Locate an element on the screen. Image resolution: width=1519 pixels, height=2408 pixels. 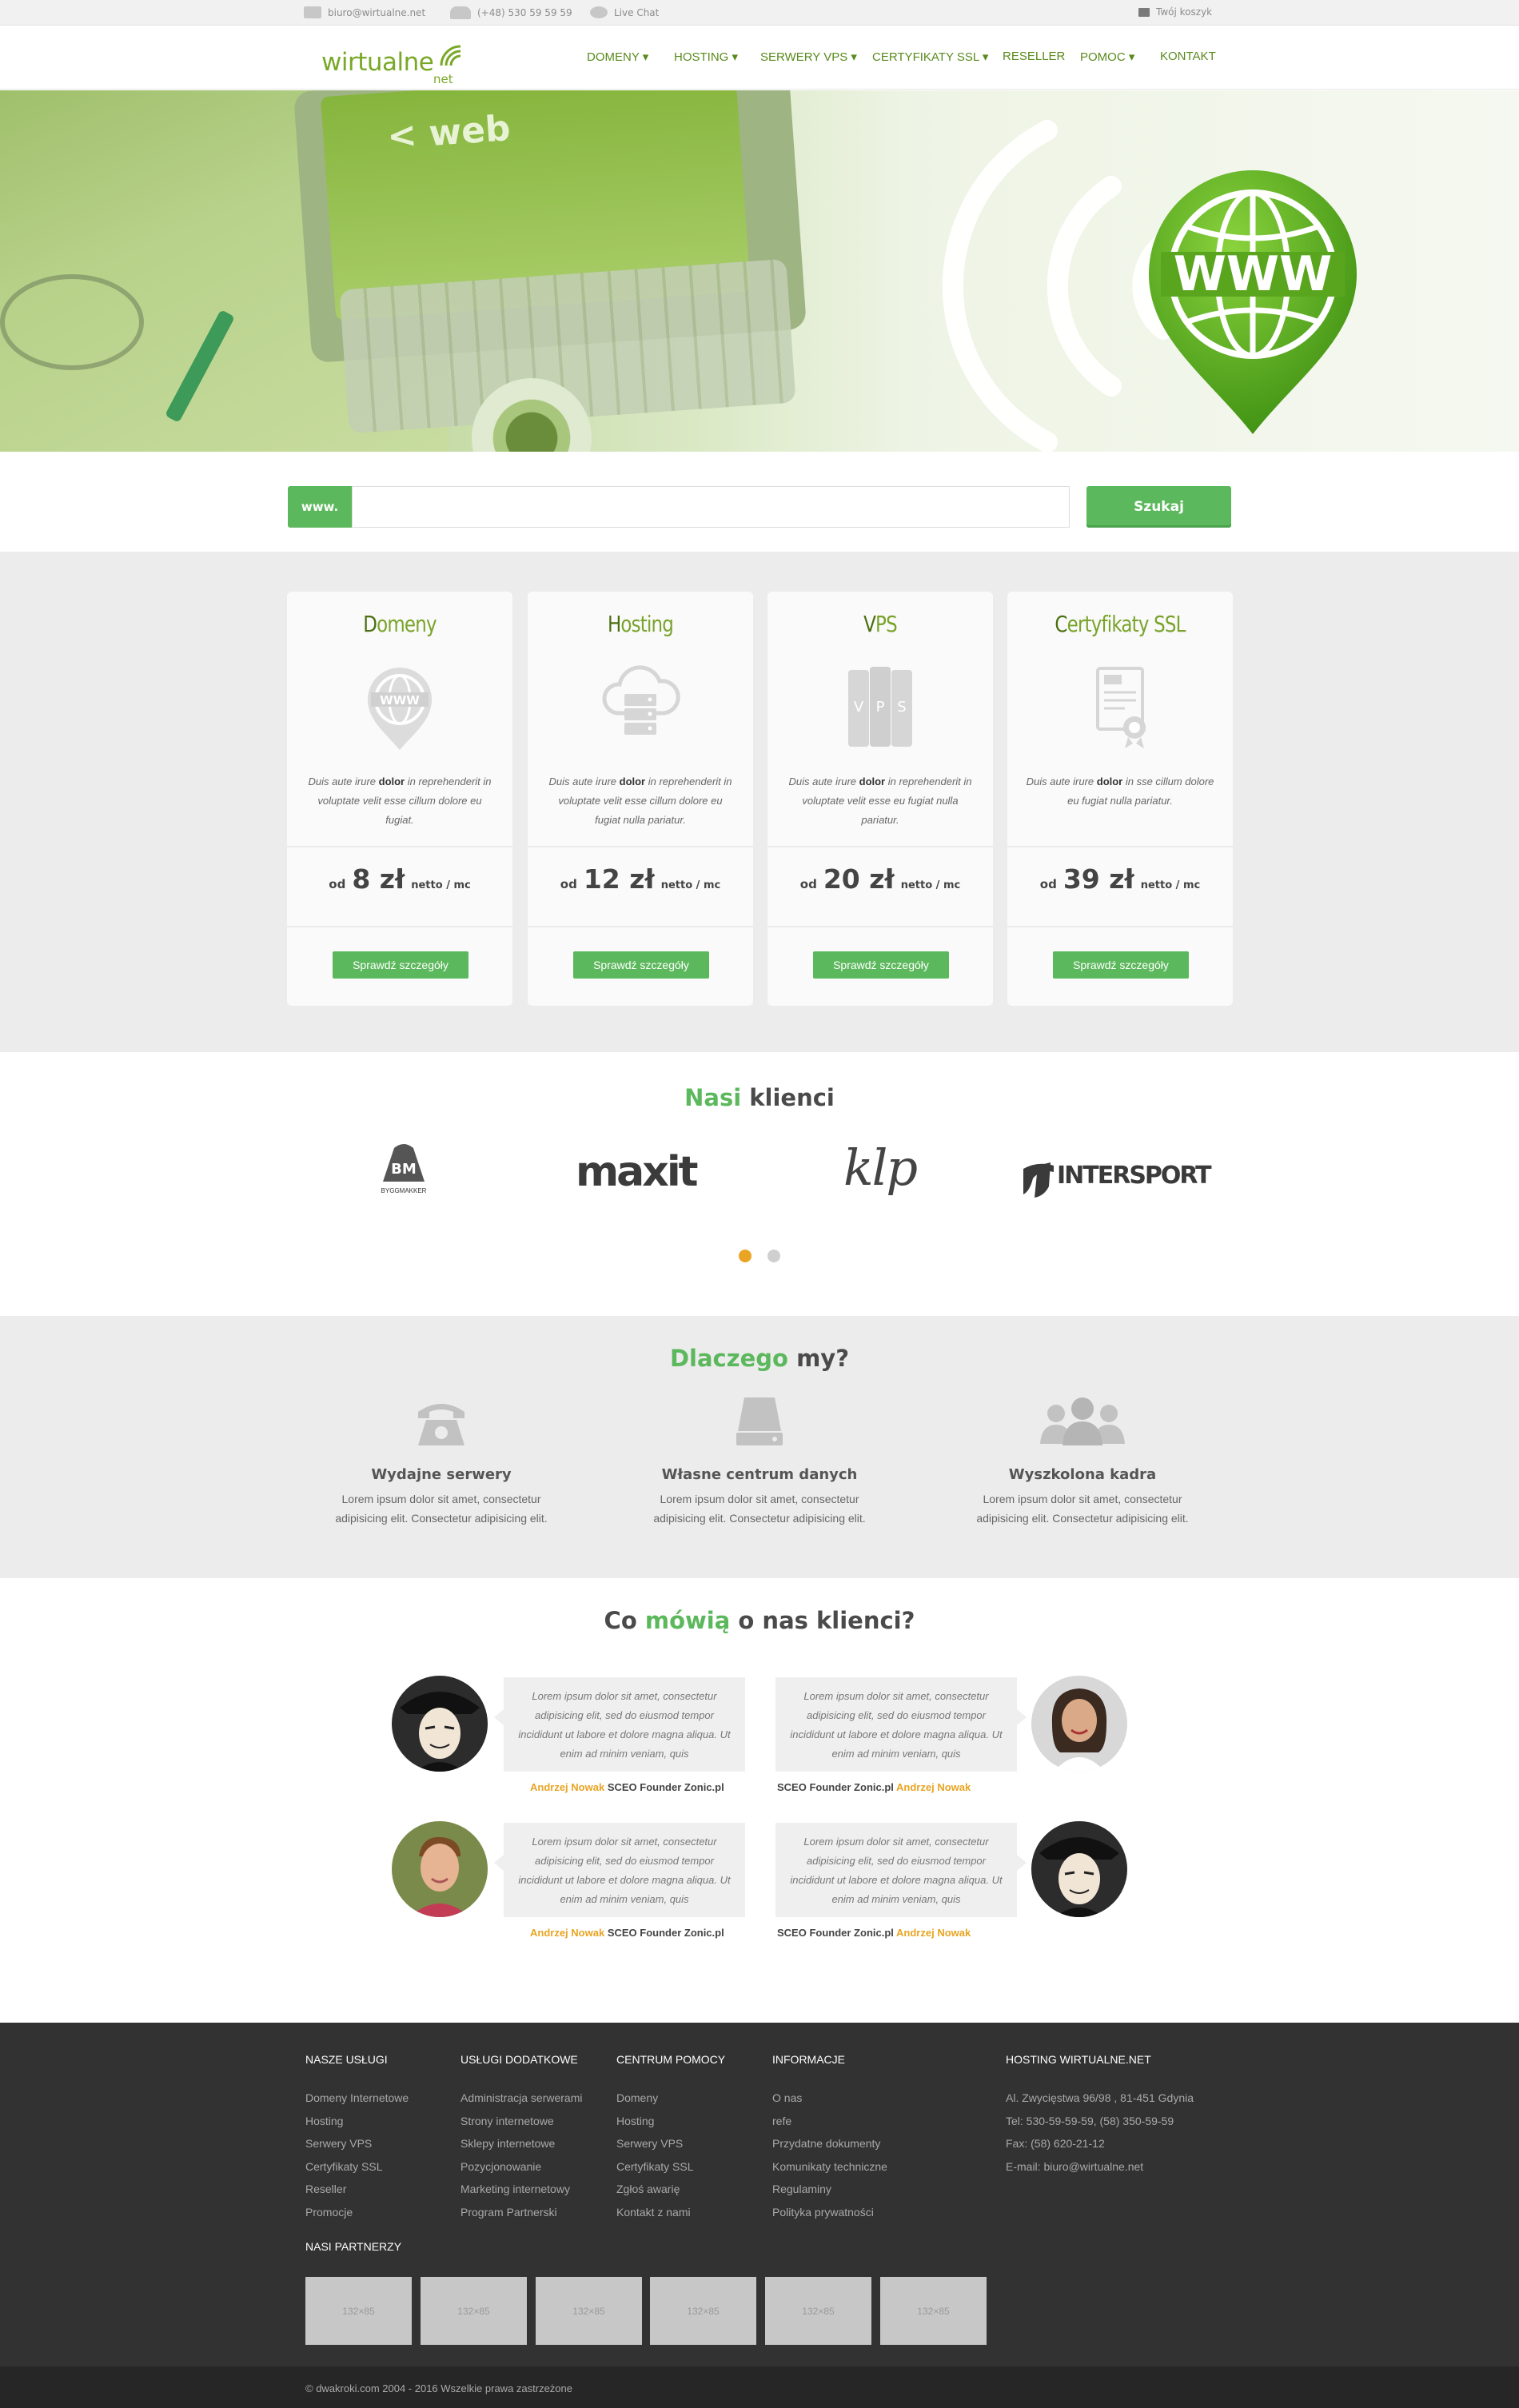
offer-price: od 20 zł netto / mc is located at coordinates (880, 879).